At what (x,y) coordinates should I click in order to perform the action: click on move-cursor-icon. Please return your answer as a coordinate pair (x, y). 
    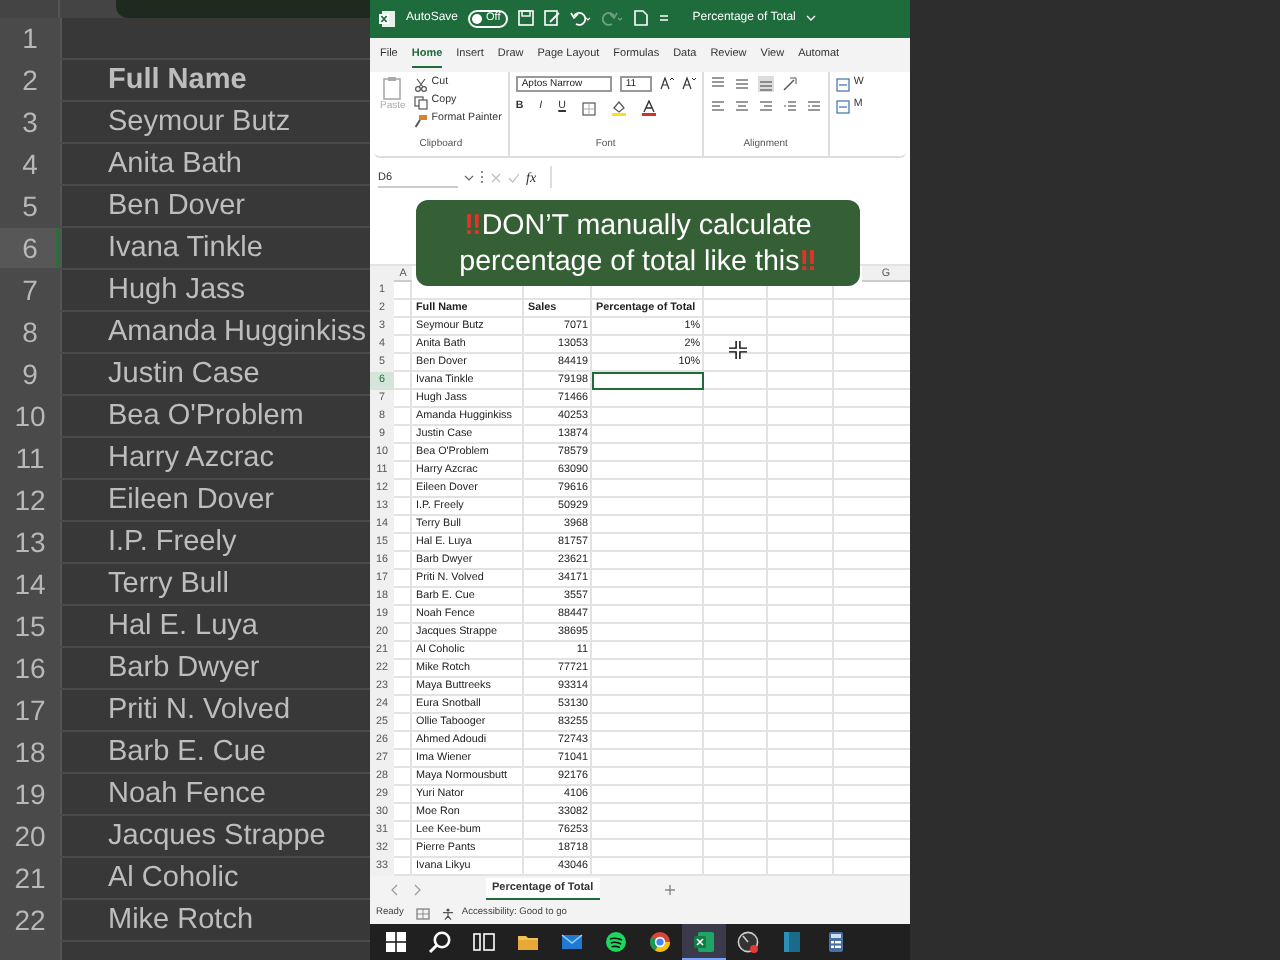
    Looking at the image, I should click on (738, 350).